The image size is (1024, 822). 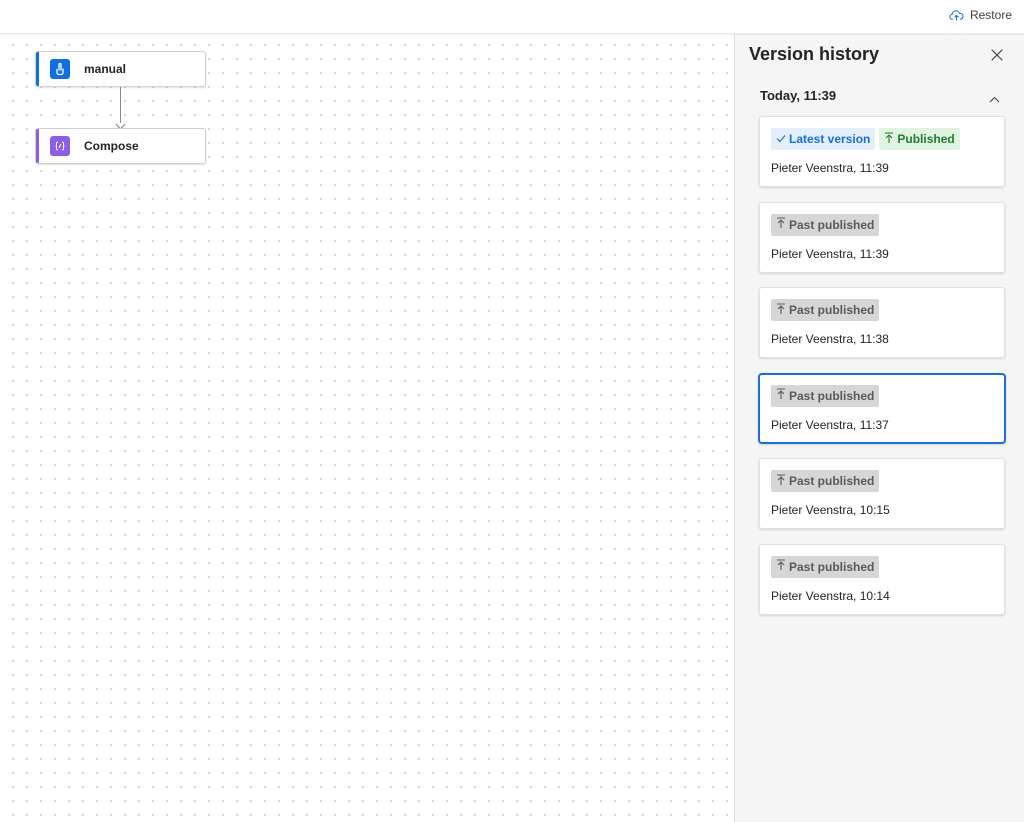 What do you see at coordinates (830, 139) in the screenshot?
I see `badge-label: Latest version` at bounding box center [830, 139].